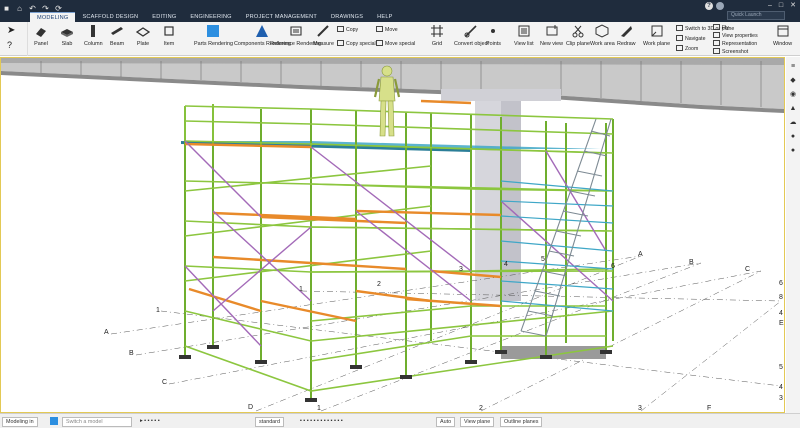  What do you see at coordinates (11, 30) in the screenshot?
I see `select-arrow-icon: ➤` at bounding box center [11, 30].